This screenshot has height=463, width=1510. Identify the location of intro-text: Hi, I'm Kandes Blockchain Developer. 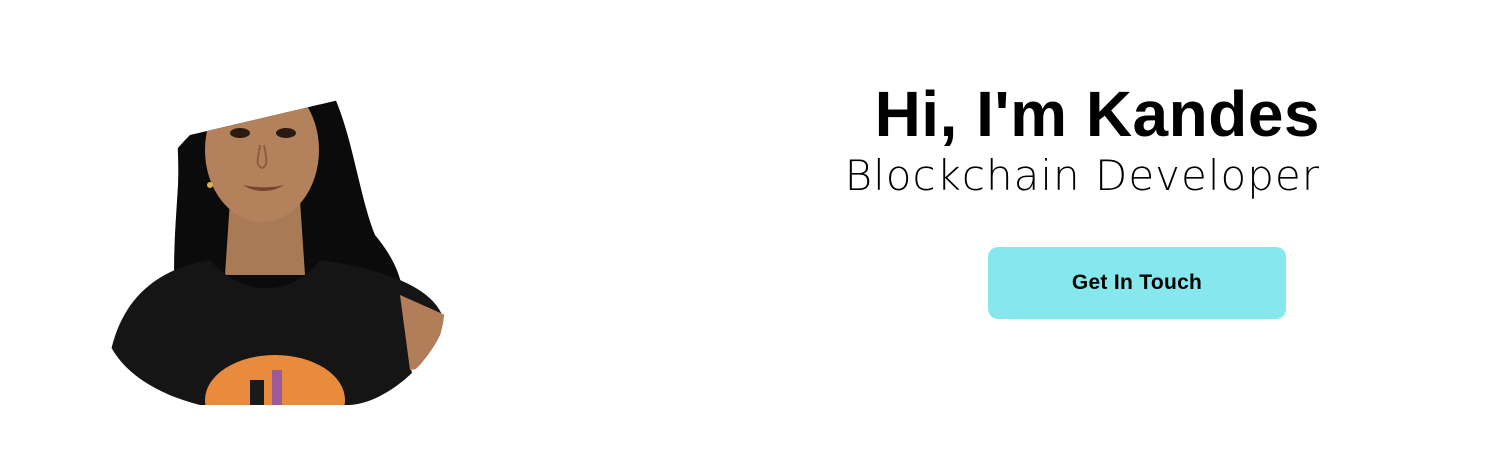
(1082, 140).